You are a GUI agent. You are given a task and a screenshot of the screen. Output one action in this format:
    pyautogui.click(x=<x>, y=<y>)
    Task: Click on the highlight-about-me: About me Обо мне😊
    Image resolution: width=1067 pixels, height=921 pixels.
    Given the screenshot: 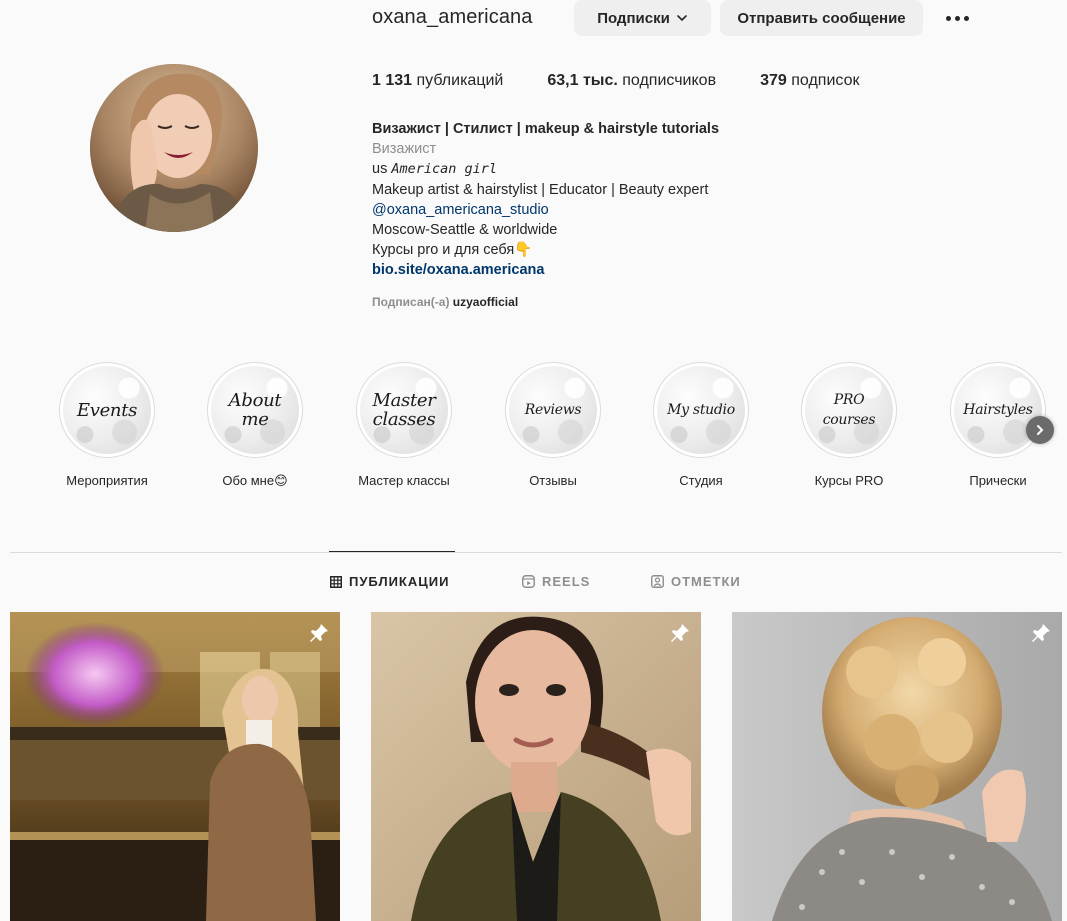 What is the action you would take?
    pyautogui.click(x=255, y=425)
    